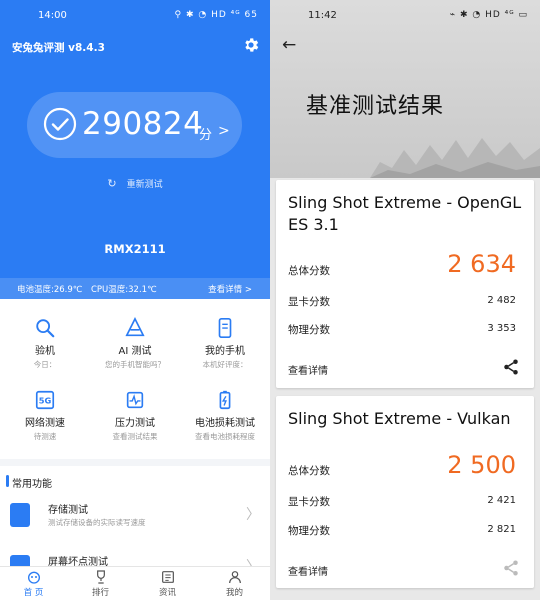 The height and width of the screenshot is (600, 540). I want to click on app-title: 安兔兔评测 v8.4.3, so click(58, 48).